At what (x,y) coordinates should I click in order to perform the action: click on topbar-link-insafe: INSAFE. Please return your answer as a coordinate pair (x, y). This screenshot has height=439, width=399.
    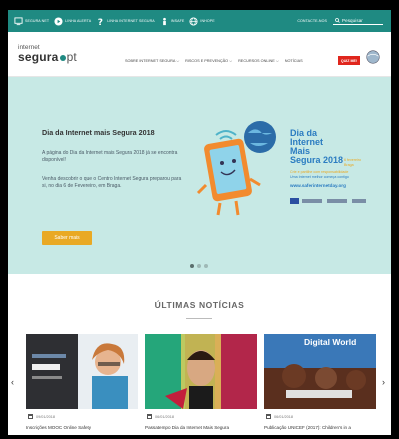
    Looking at the image, I should click on (172, 21).